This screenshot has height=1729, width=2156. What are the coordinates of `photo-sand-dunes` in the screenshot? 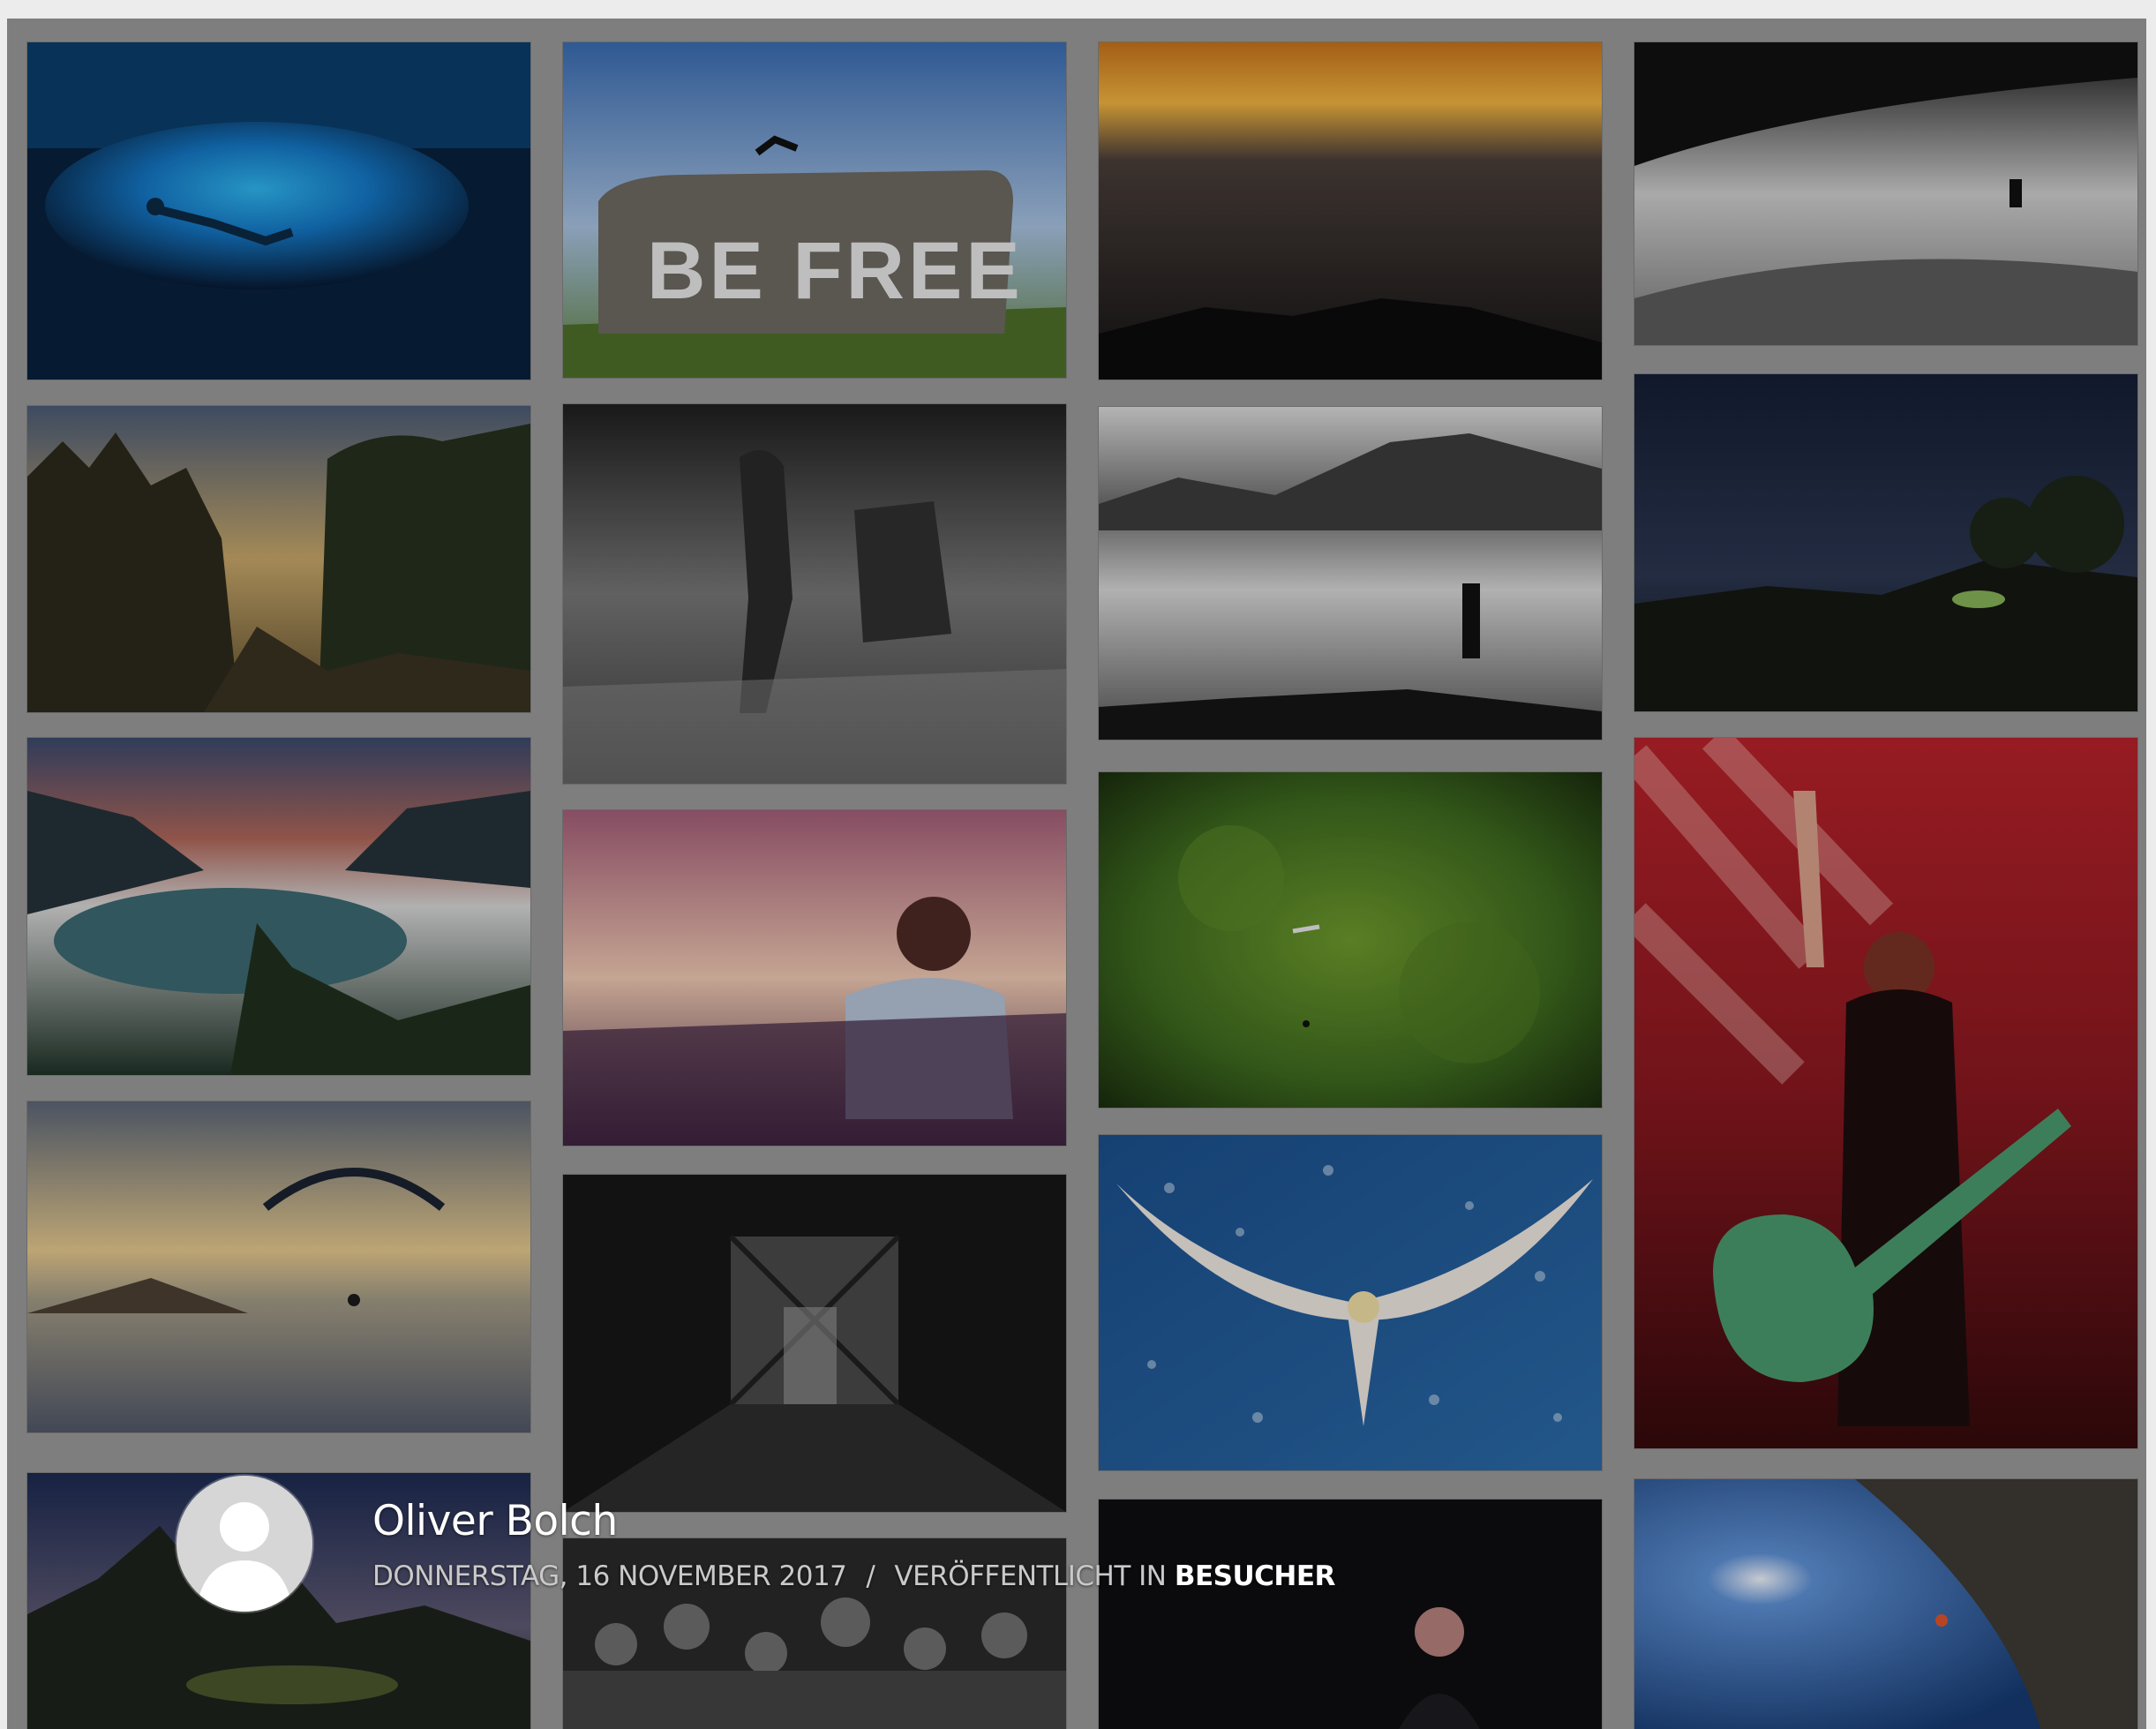 It's located at (1886, 193).